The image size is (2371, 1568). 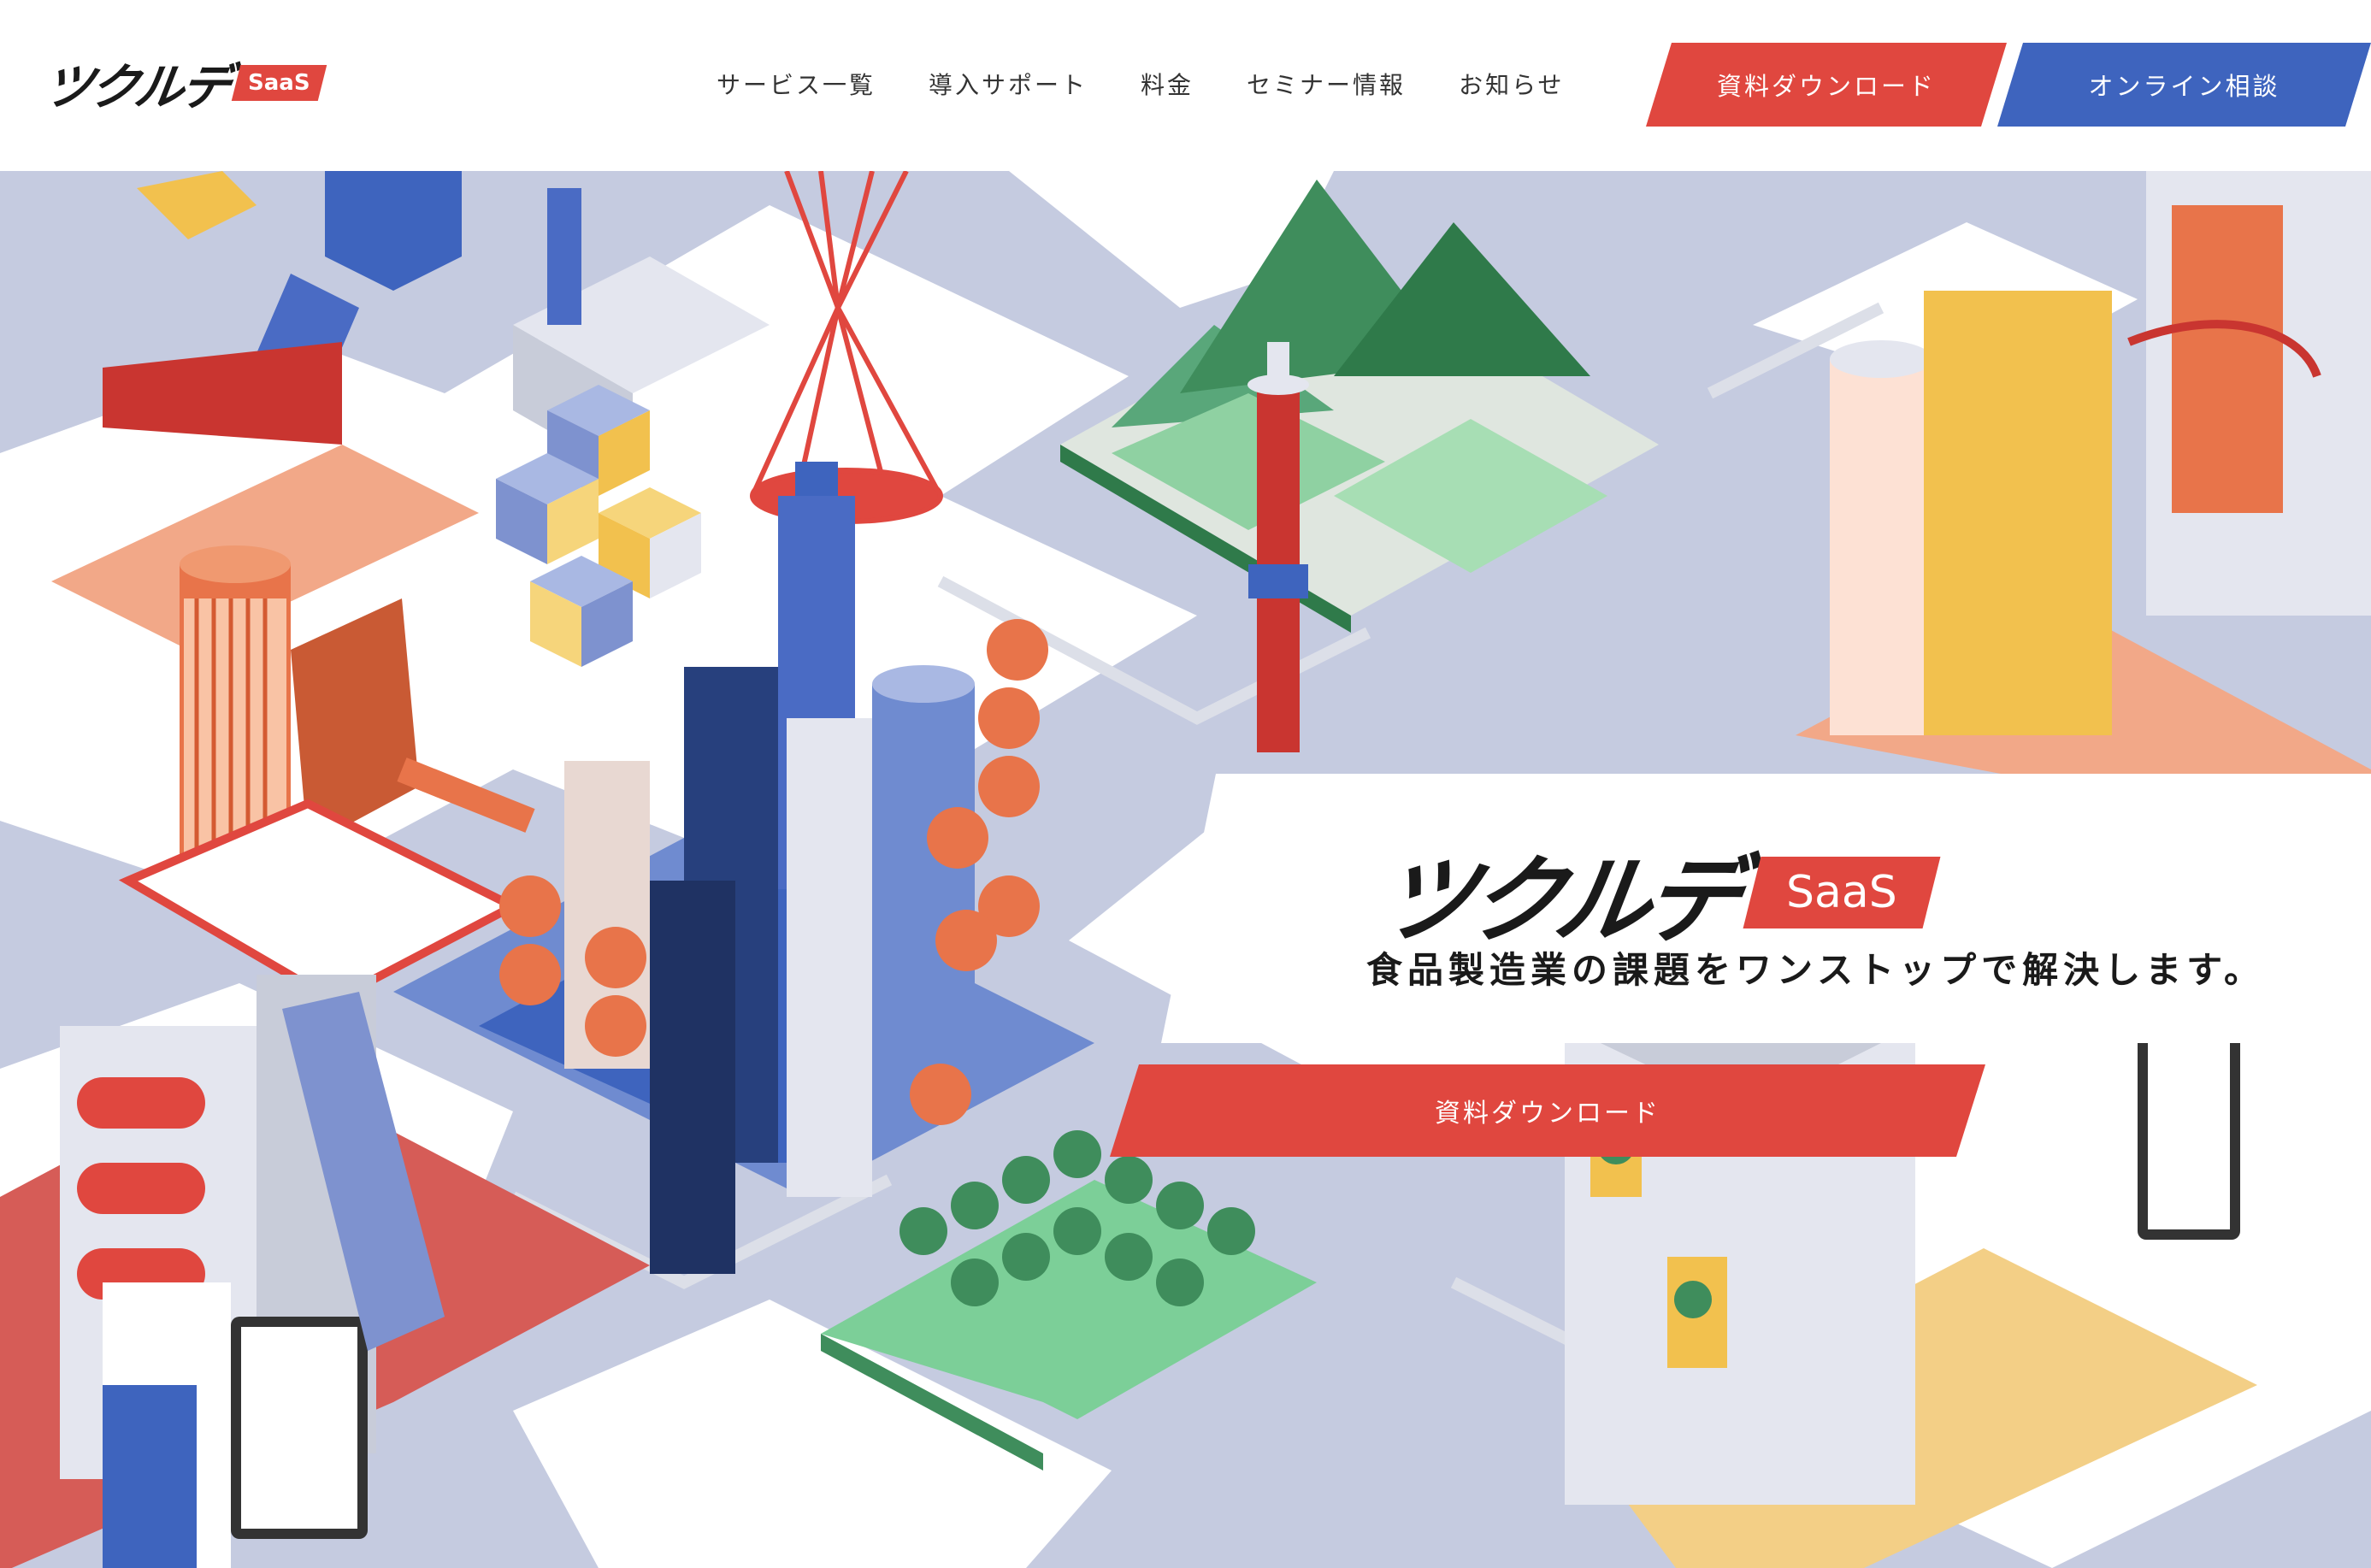 What do you see at coordinates (2184, 85) in the screenshot?
I see `online-consultation-button: オンライン相談` at bounding box center [2184, 85].